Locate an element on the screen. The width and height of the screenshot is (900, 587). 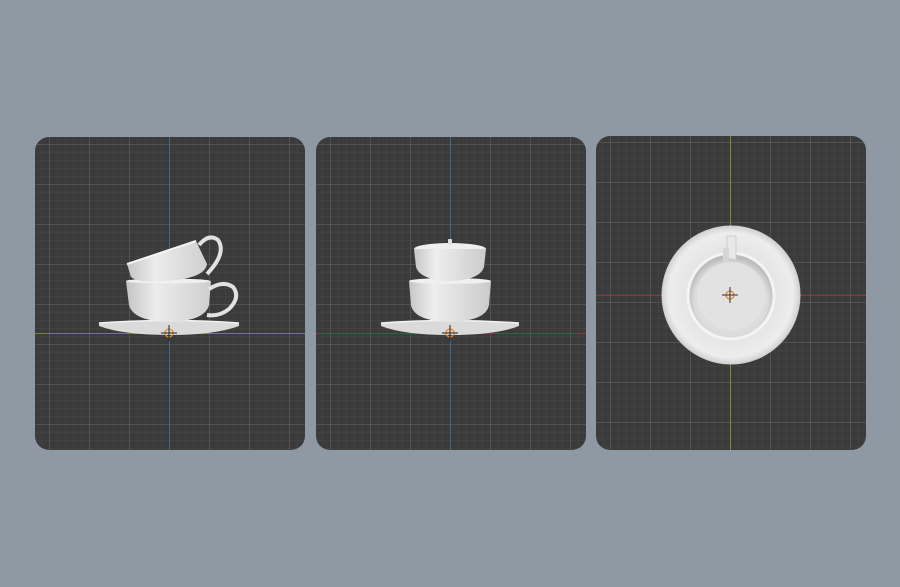
front-scene is located at coordinates (169, 288).